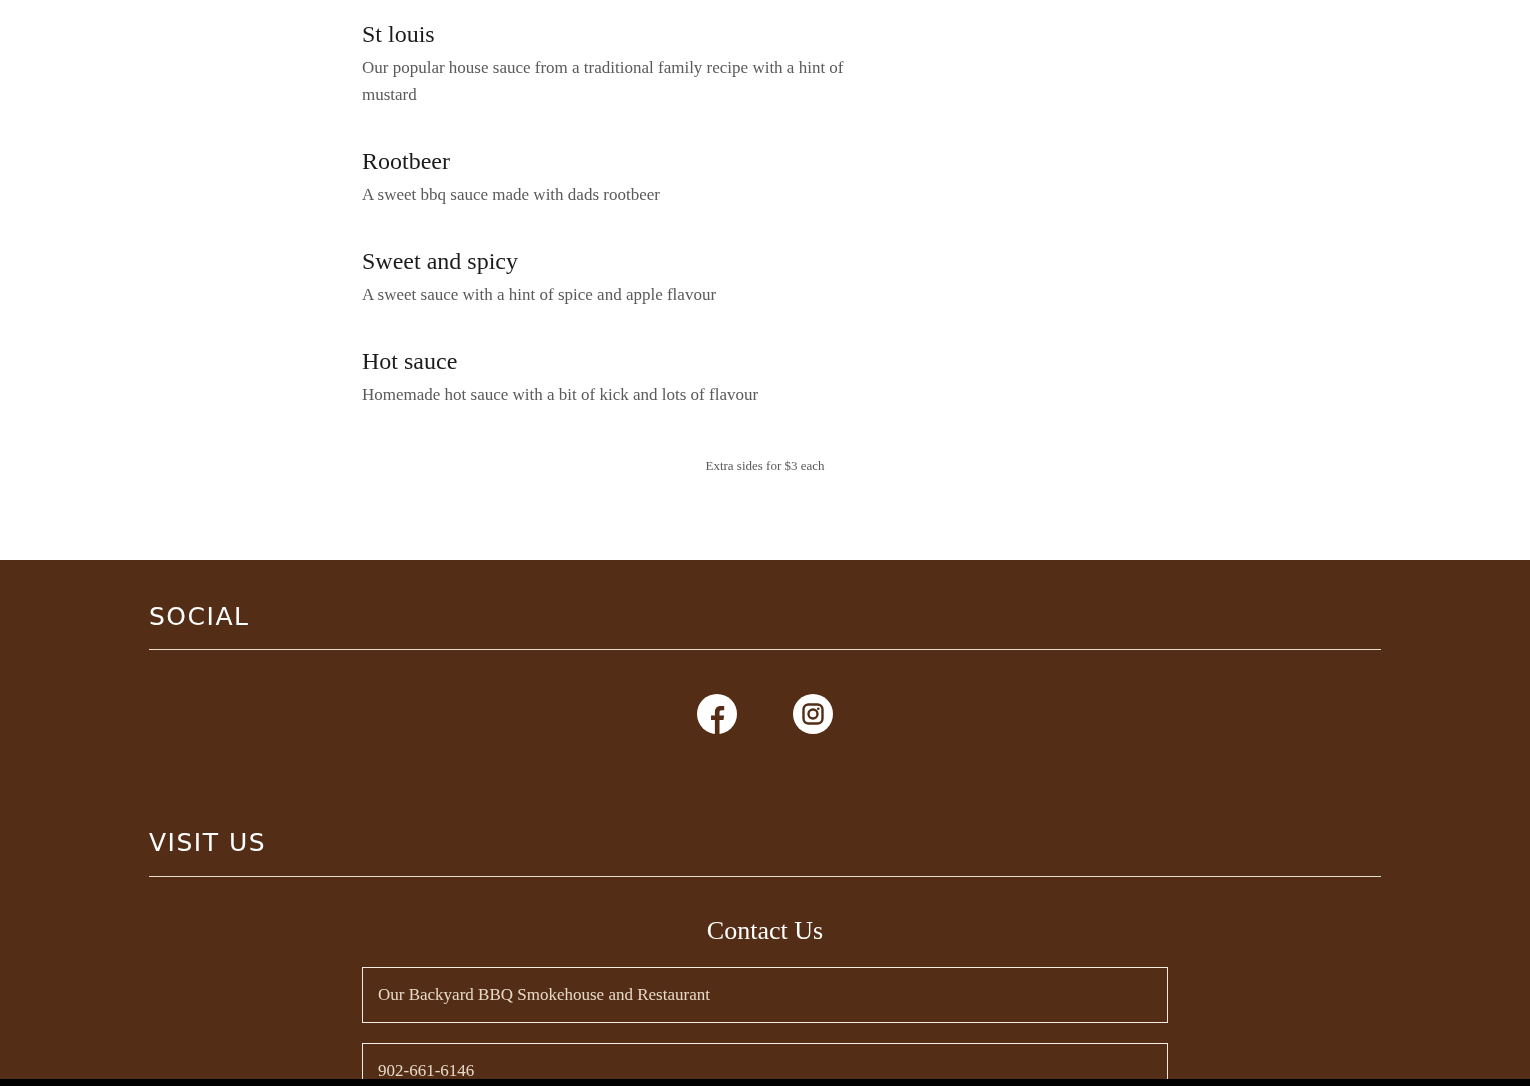  Describe the element at coordinates (440, 261) in the screenshot. I see `menu-item-name: Sweet and spicy` at that location.